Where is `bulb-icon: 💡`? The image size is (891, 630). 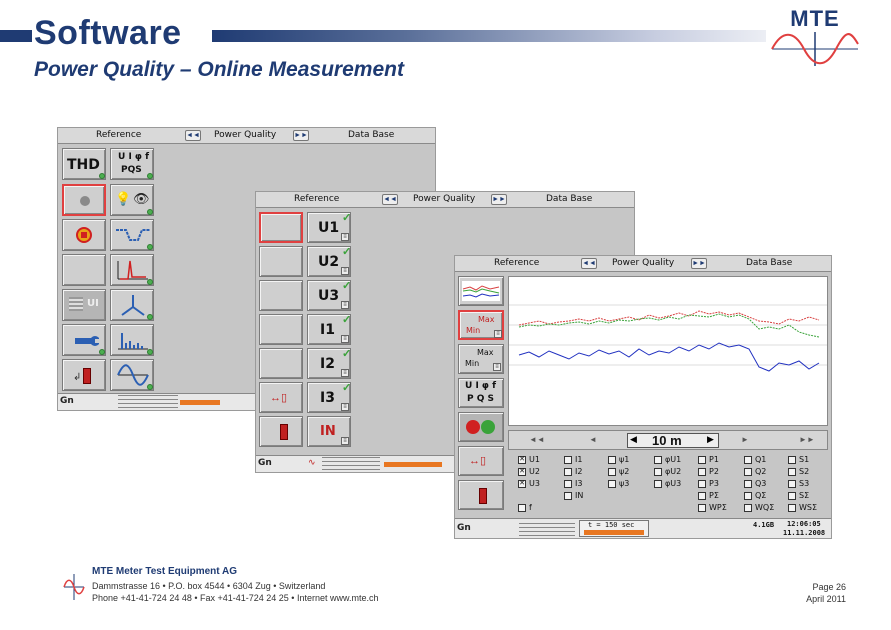
bulb-icon: 💡 is located at coordinates (123, 198).